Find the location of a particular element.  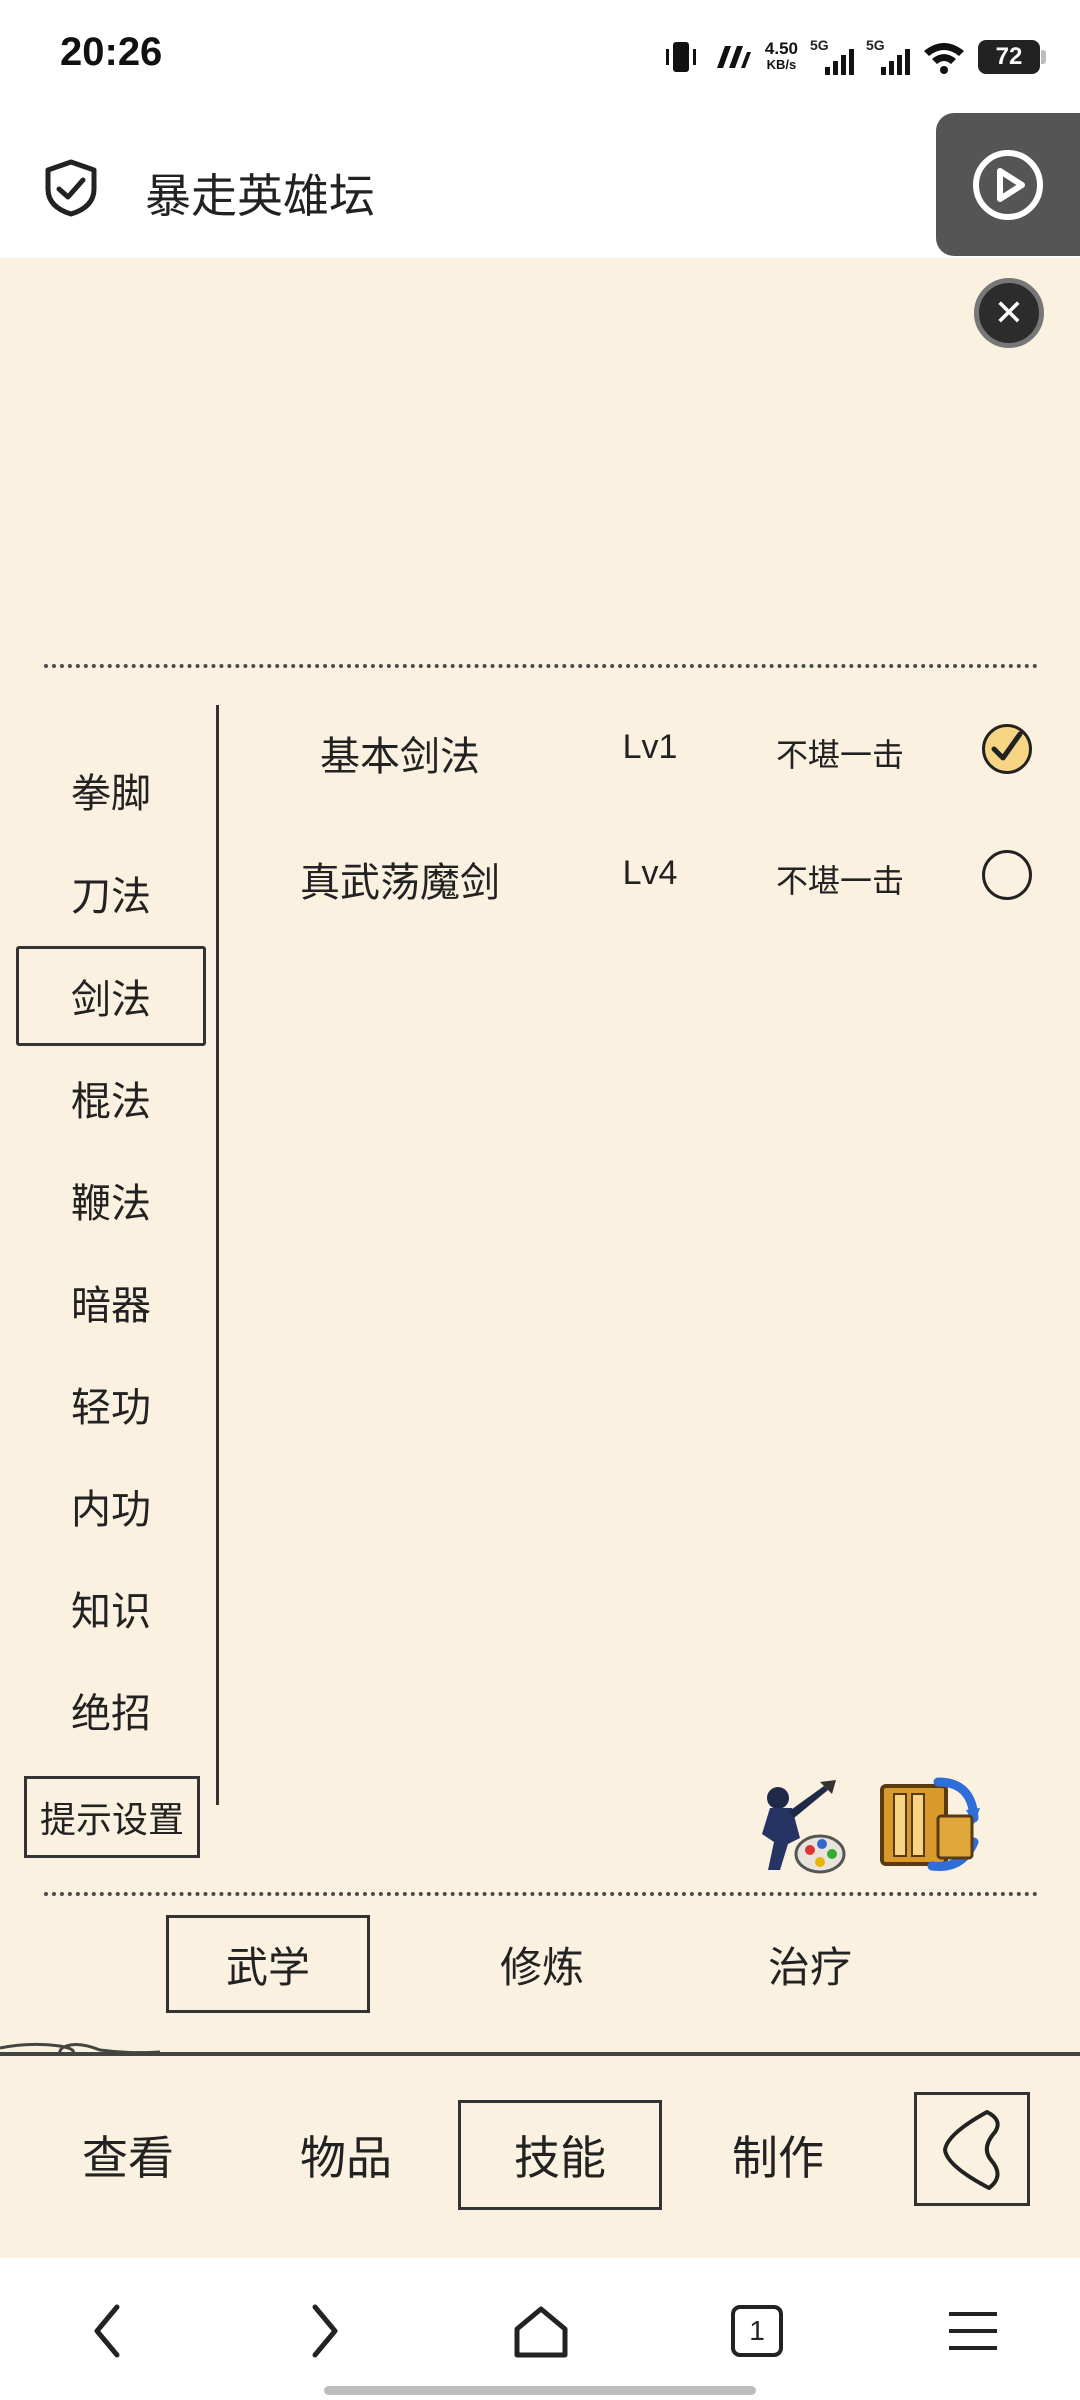

battery-icon: 72 is located at coordinates (1012, 57).